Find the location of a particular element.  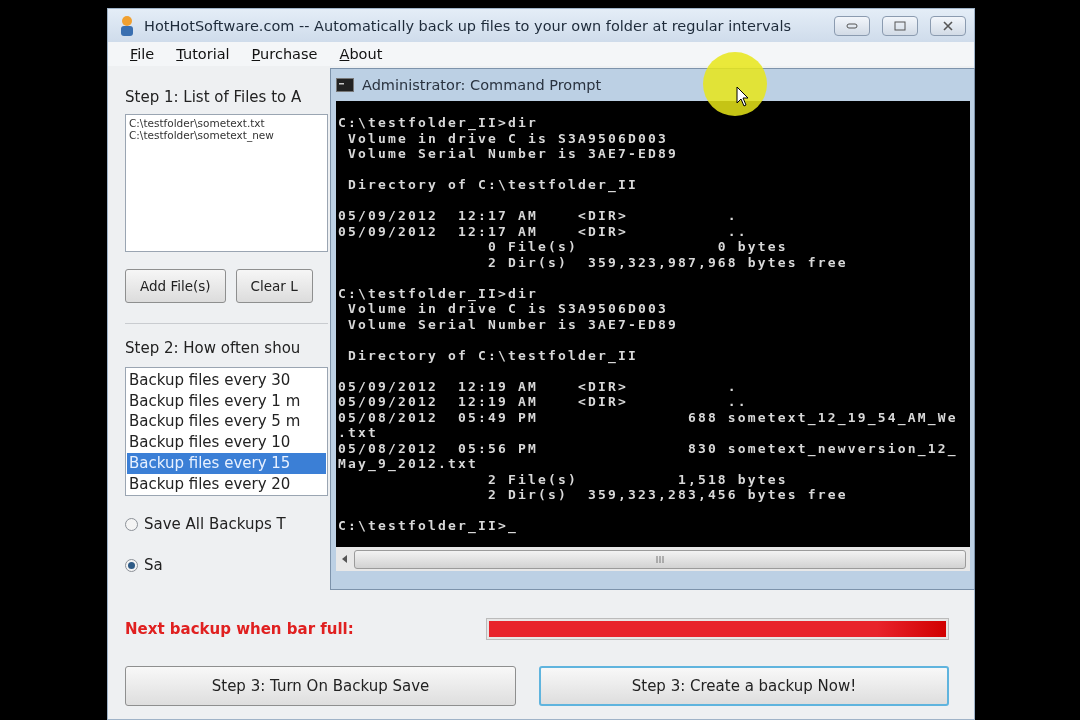

console-line: 05/09/2012 12:17 AM <DIR> . is located at coordinates (538, 216).